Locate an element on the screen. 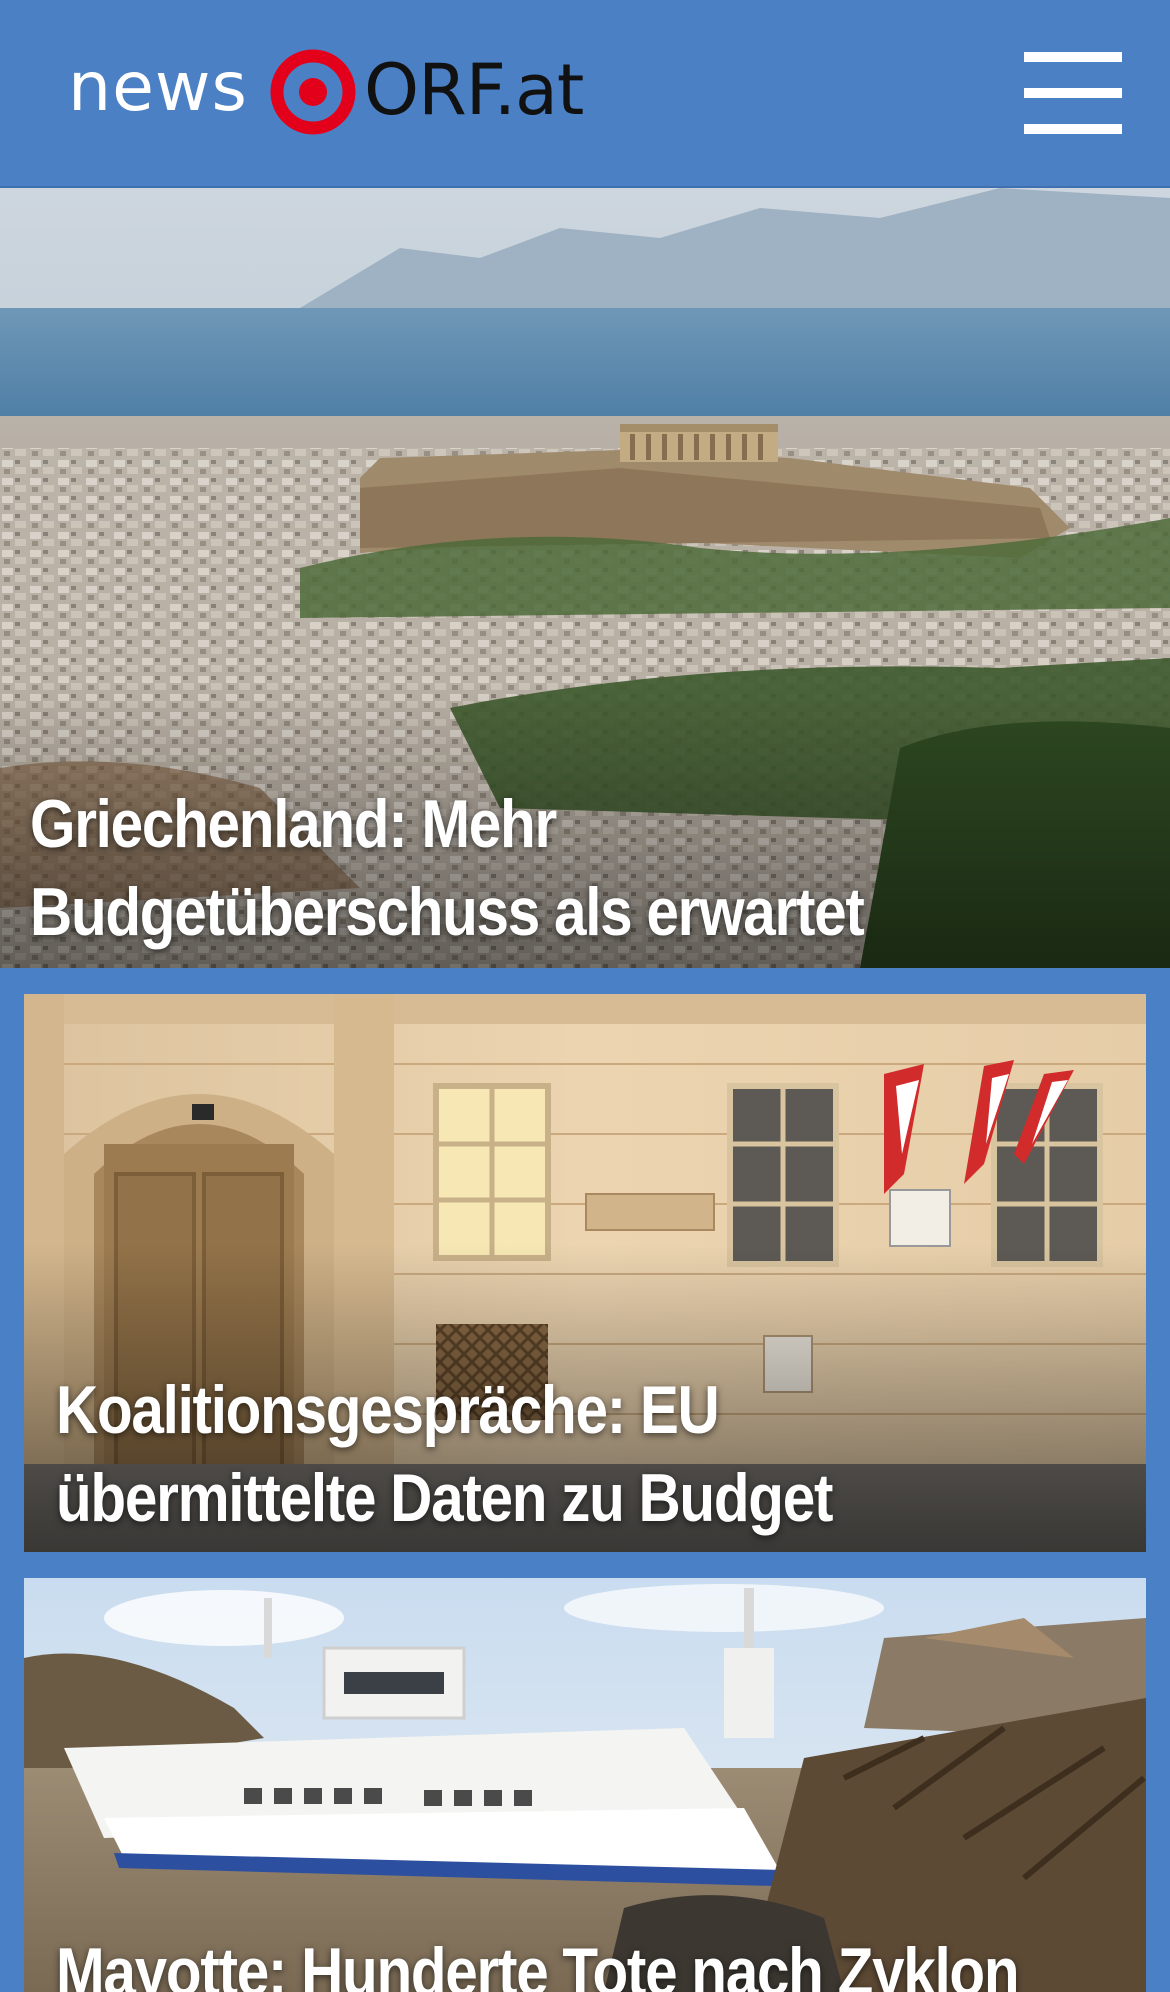 The image size is (1170, 1992). hamburger-menu-icon is located at coordinates (1073, 93).